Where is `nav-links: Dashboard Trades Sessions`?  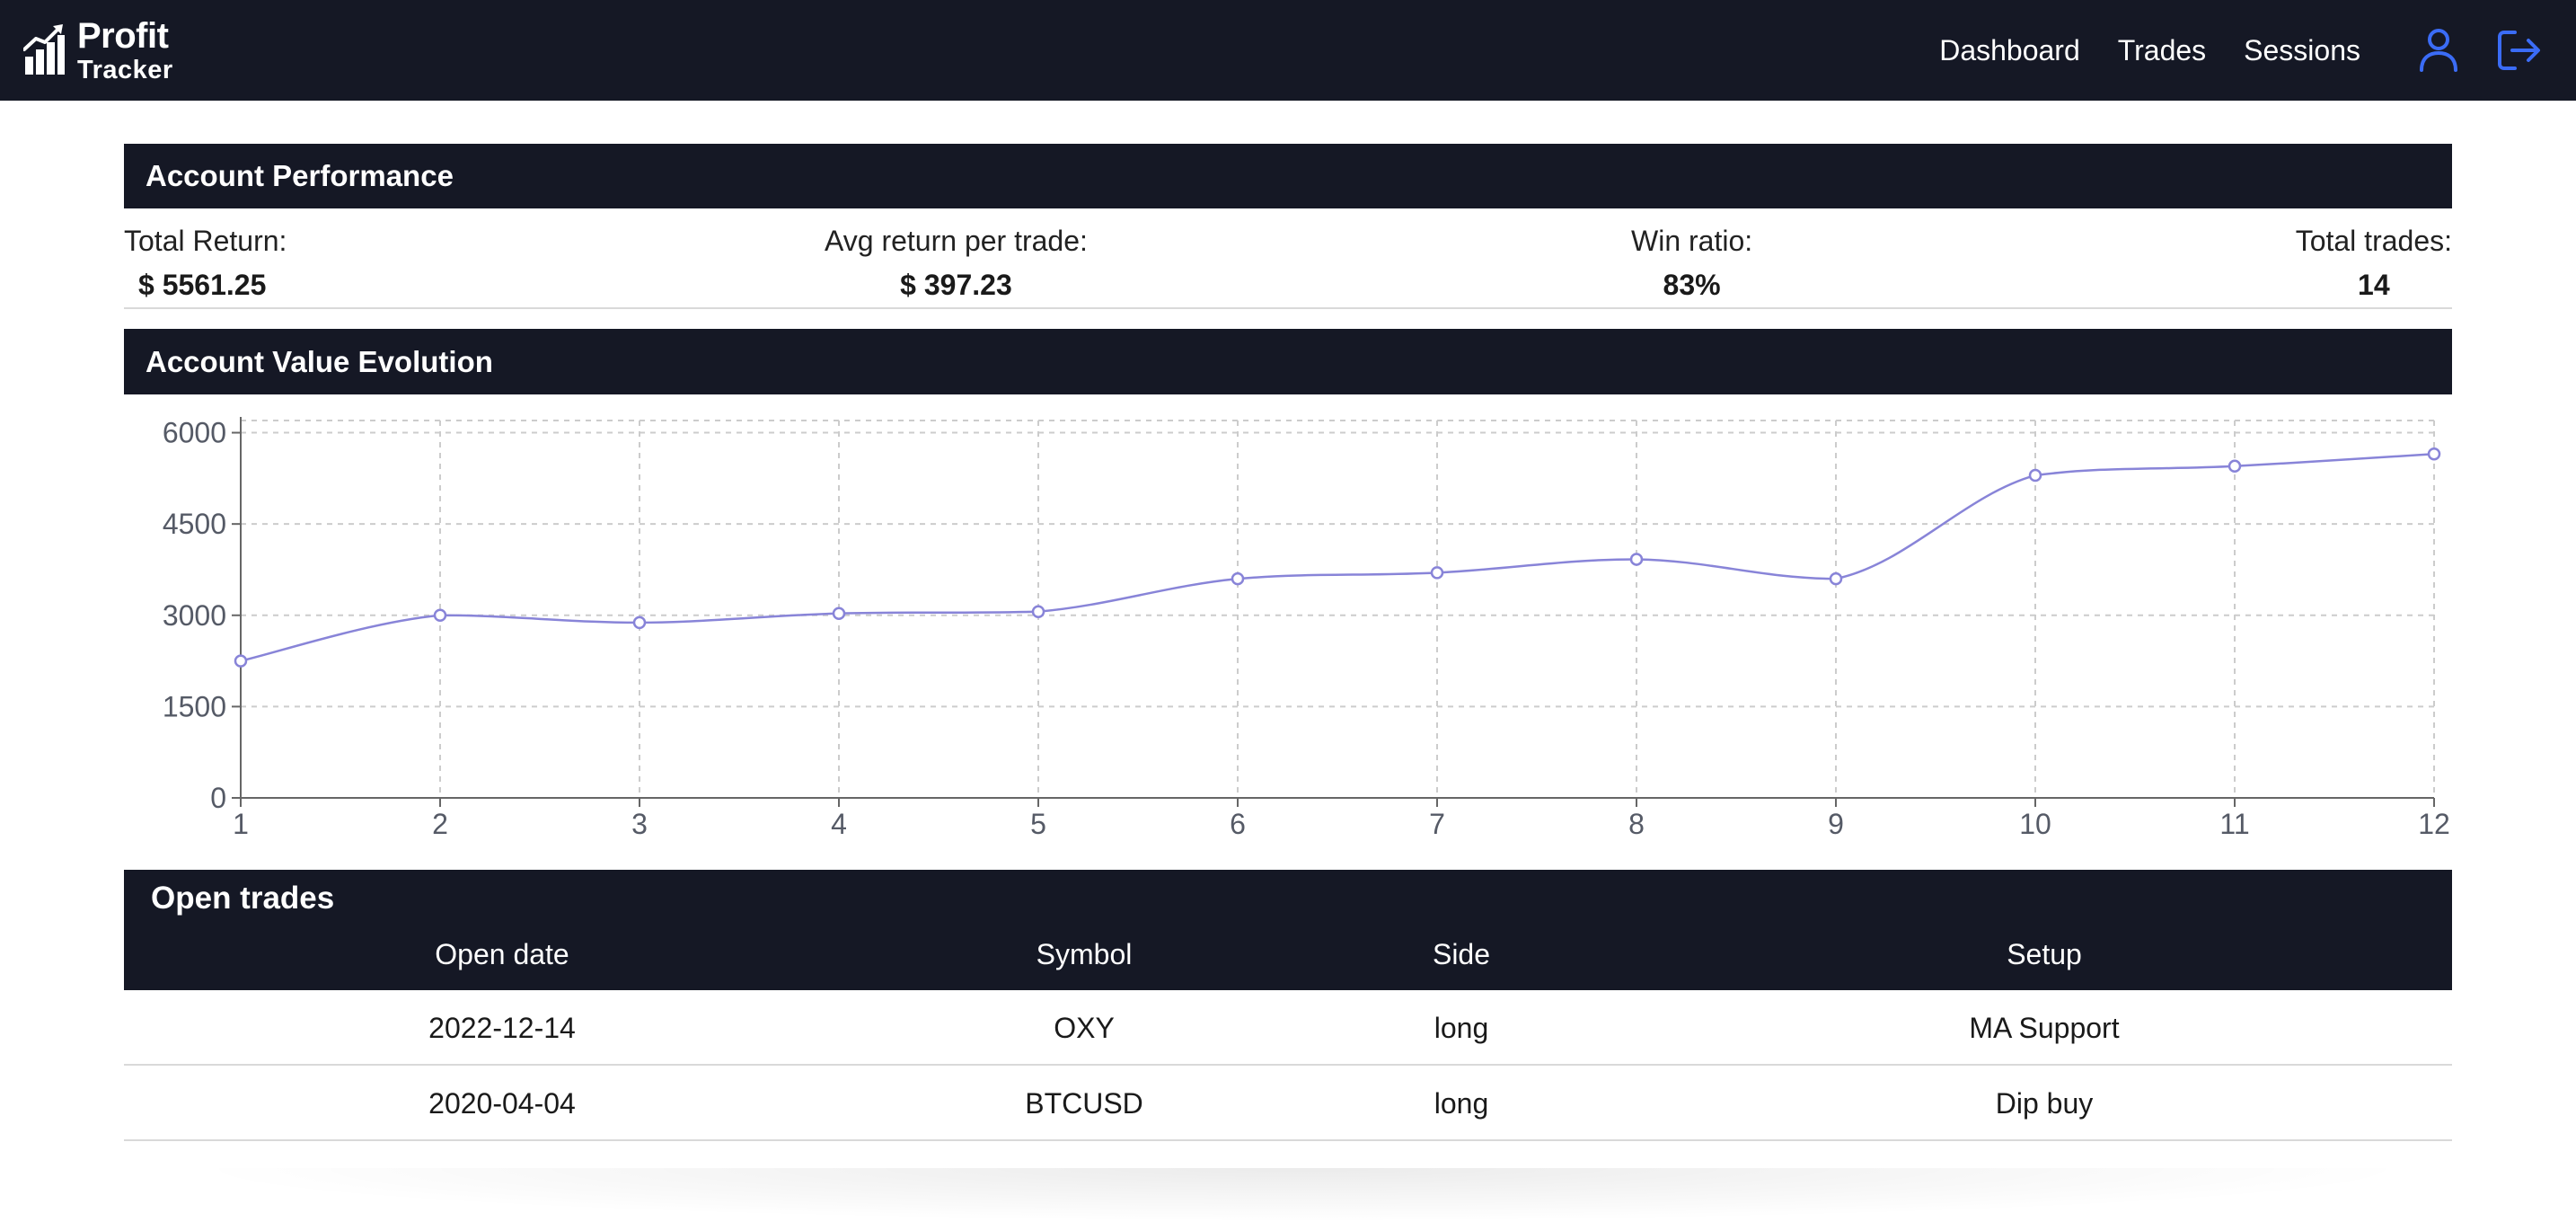 nav-links: Dashboard Trades Sessions is located at coordinates (2257, 50).